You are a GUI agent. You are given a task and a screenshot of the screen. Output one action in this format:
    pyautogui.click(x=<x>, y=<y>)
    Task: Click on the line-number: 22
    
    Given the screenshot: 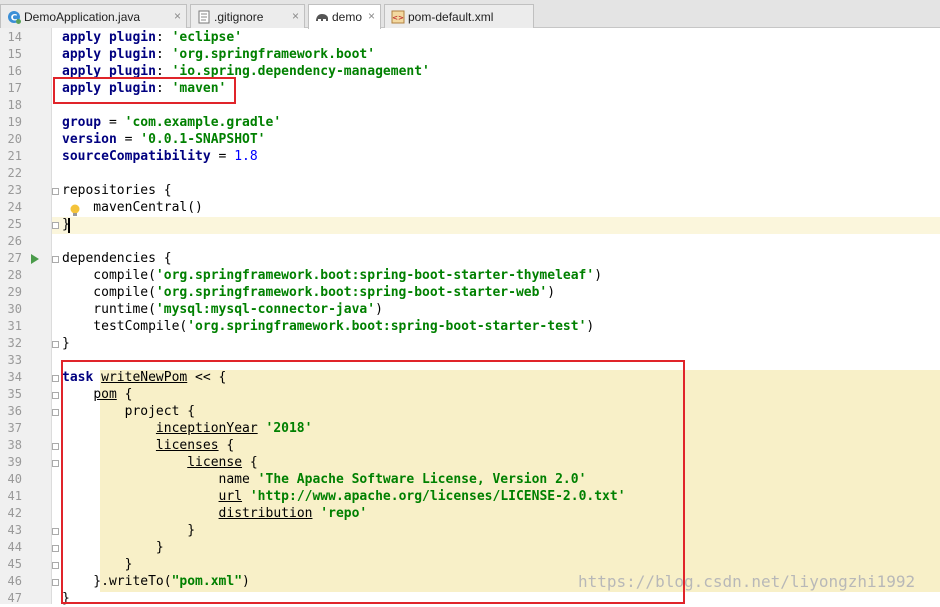 What is the action you would take?
    pyautogui.click(x=14, y=173)
    